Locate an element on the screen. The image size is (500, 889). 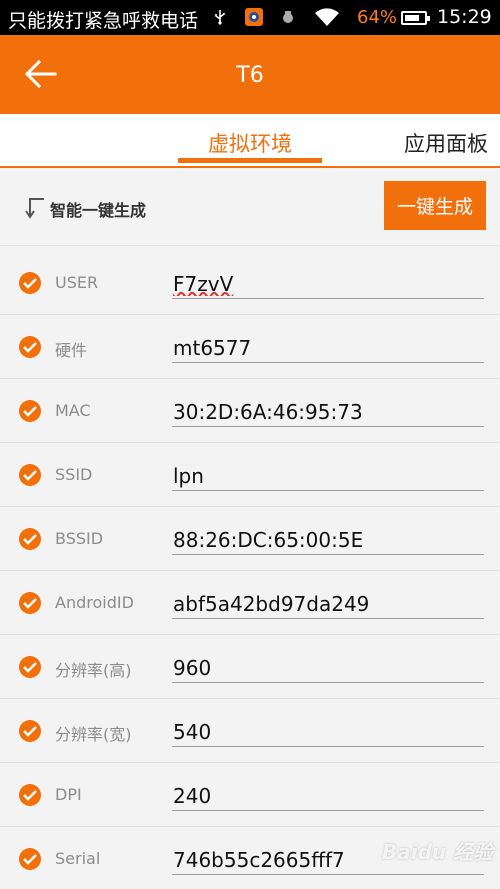
clock: 15:29 is located at coordinates (464, 17).